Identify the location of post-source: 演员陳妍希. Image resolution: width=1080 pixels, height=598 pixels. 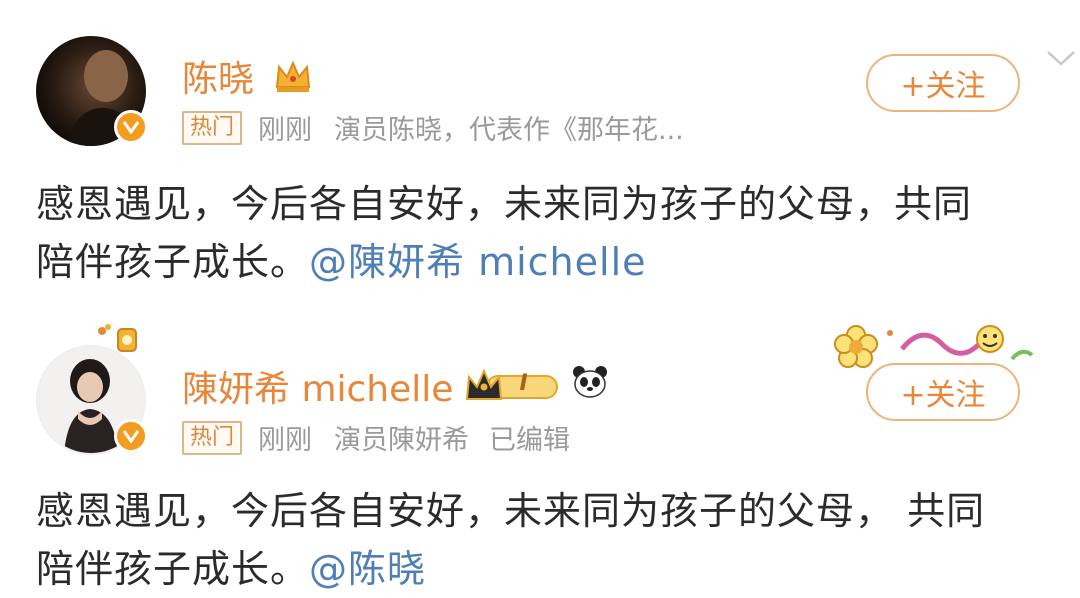
(402, 440).